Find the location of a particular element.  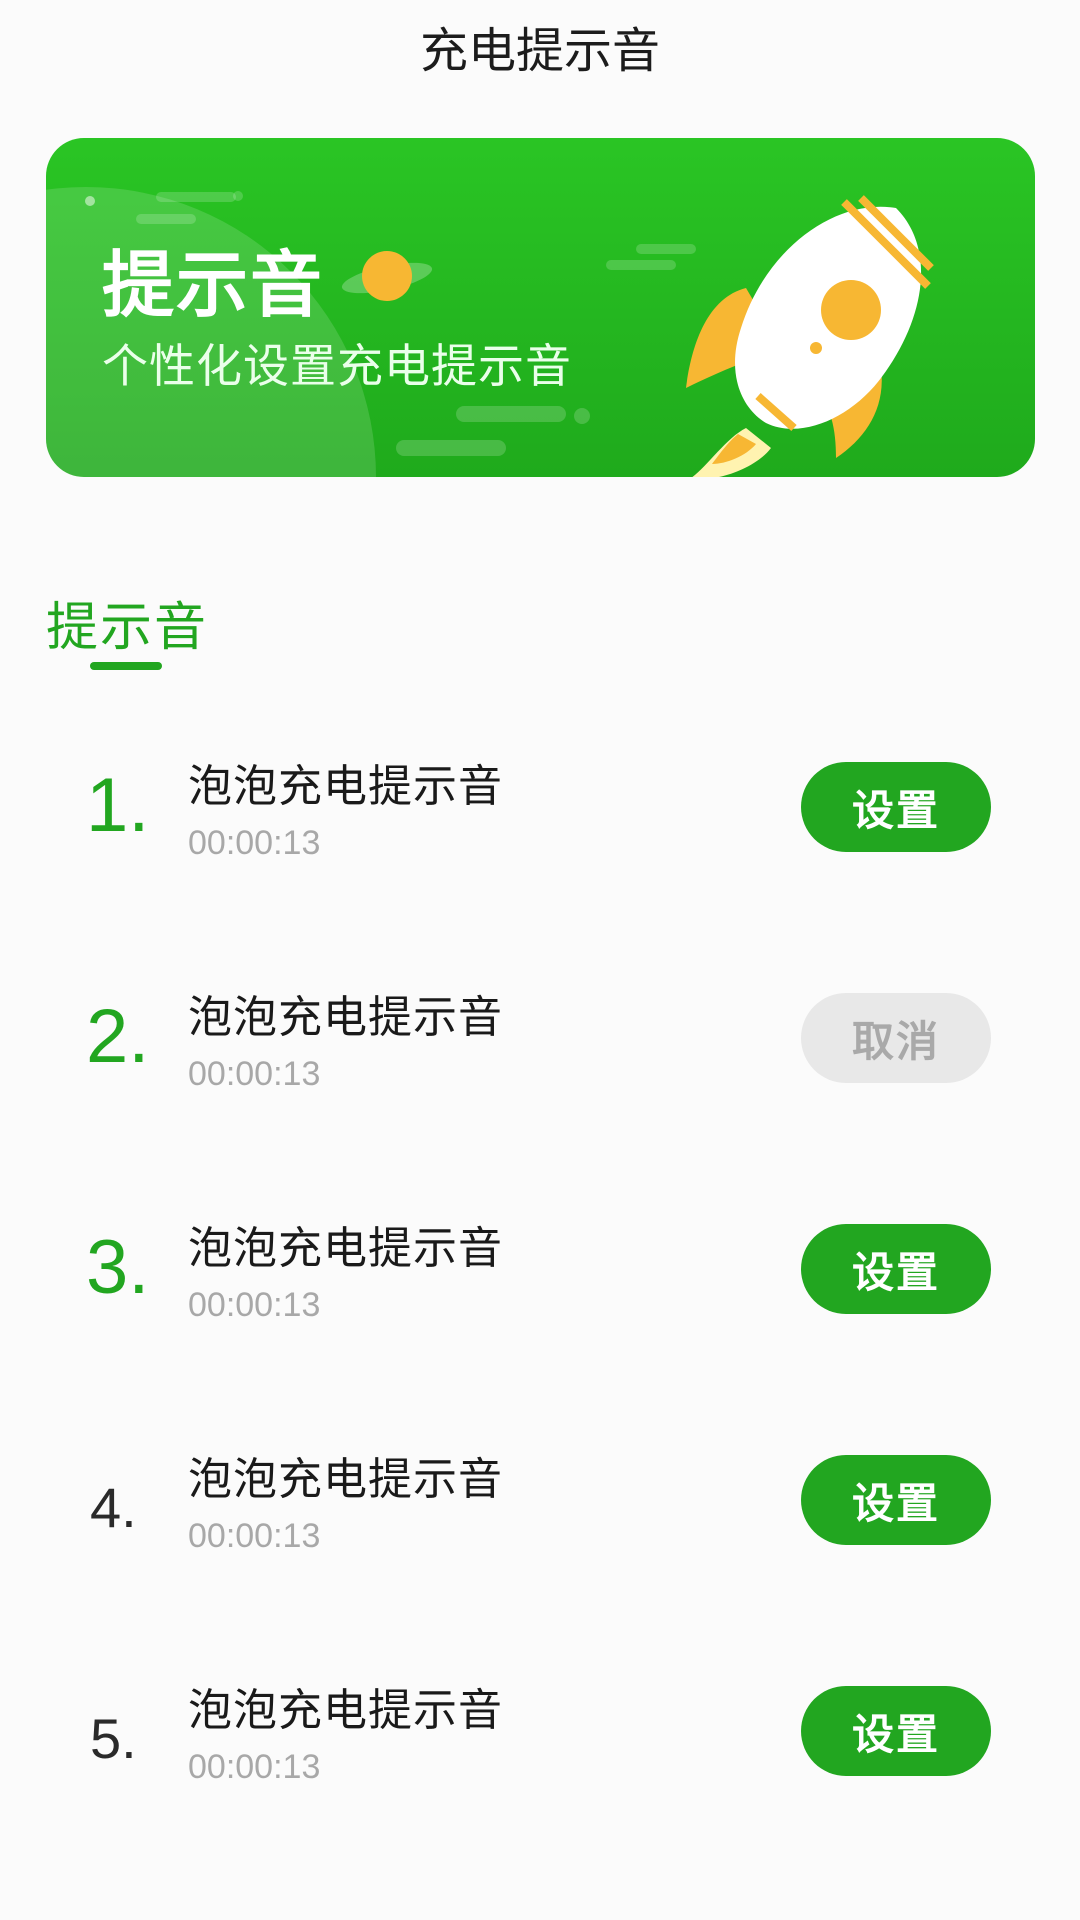

banner-title: 提示音 is located at coordinates (213, 285).